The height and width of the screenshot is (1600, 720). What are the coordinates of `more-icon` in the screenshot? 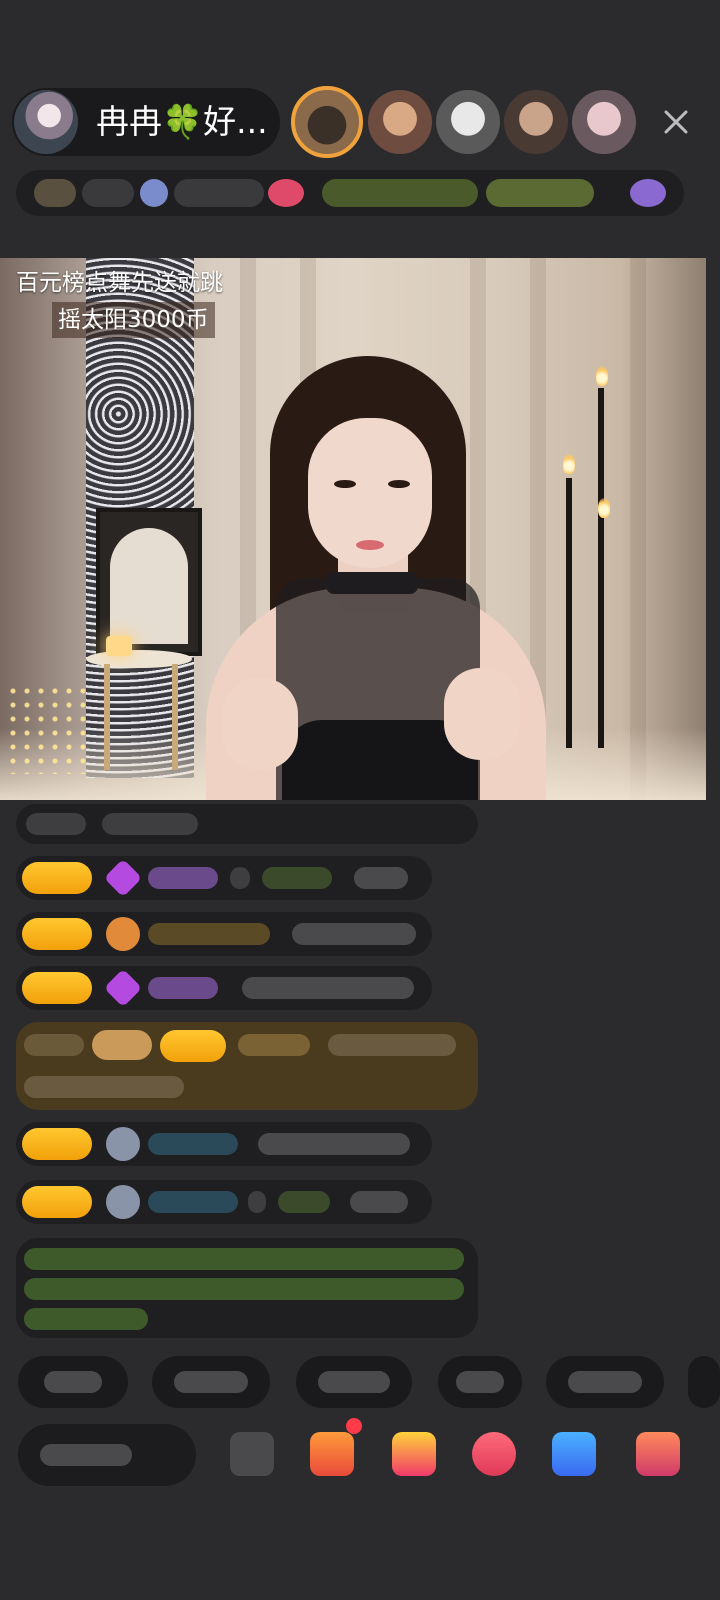 It's located at (658, 1454).